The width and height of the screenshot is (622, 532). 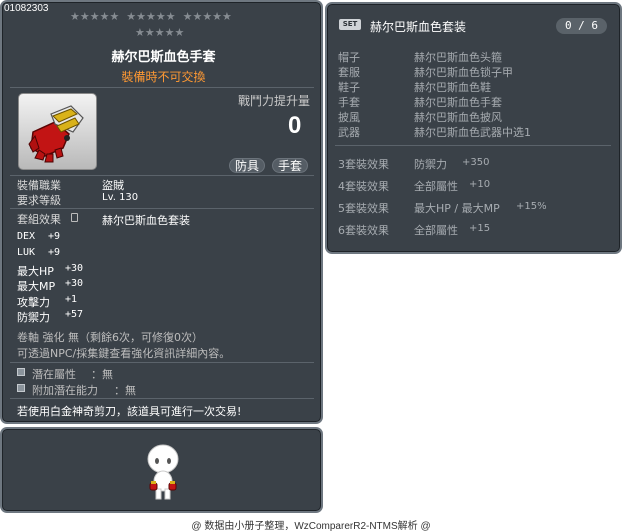 What do you see at coordinates (363, 208) in the screenshot?
I see `set-effect-tier: 5套裝效果` at bounding box center [363, 208].